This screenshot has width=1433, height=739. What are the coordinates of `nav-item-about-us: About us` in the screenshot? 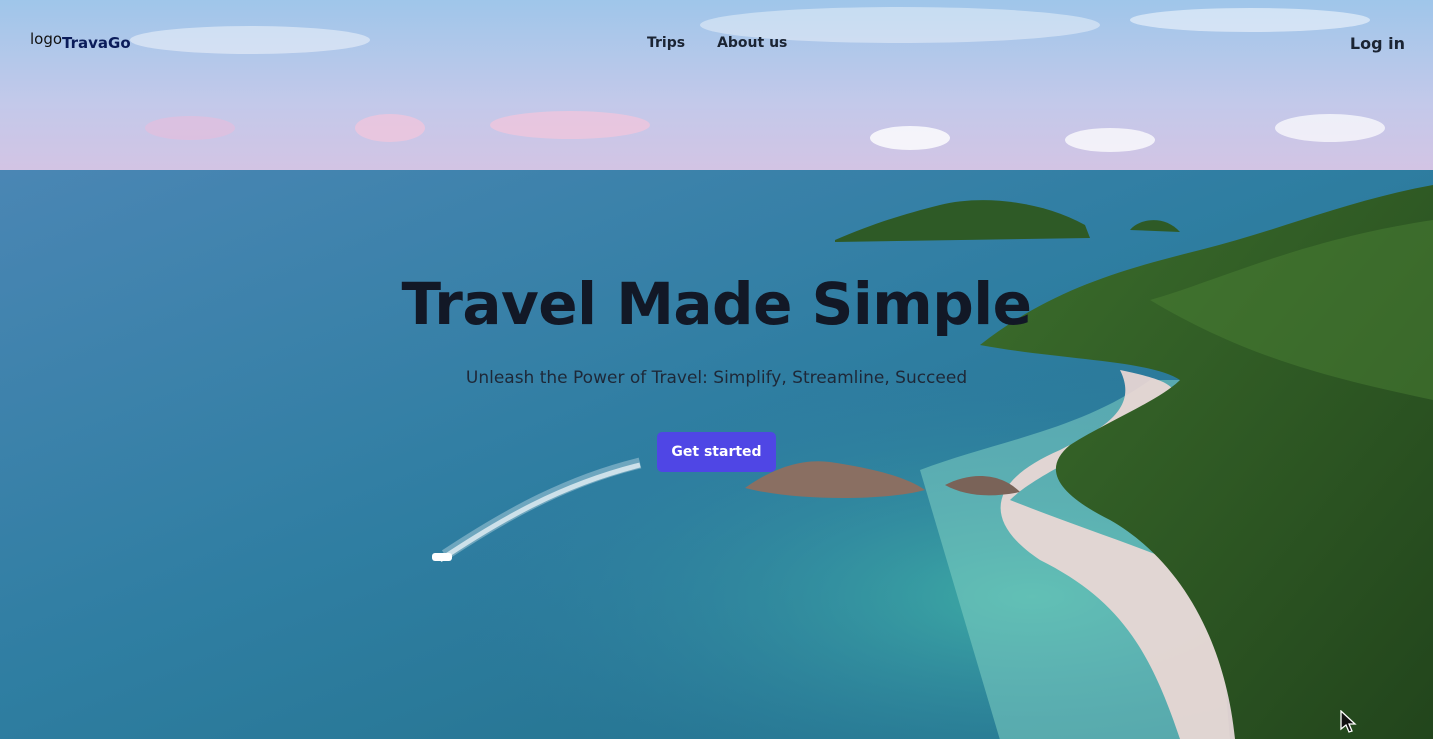 It's located at (752, 43).